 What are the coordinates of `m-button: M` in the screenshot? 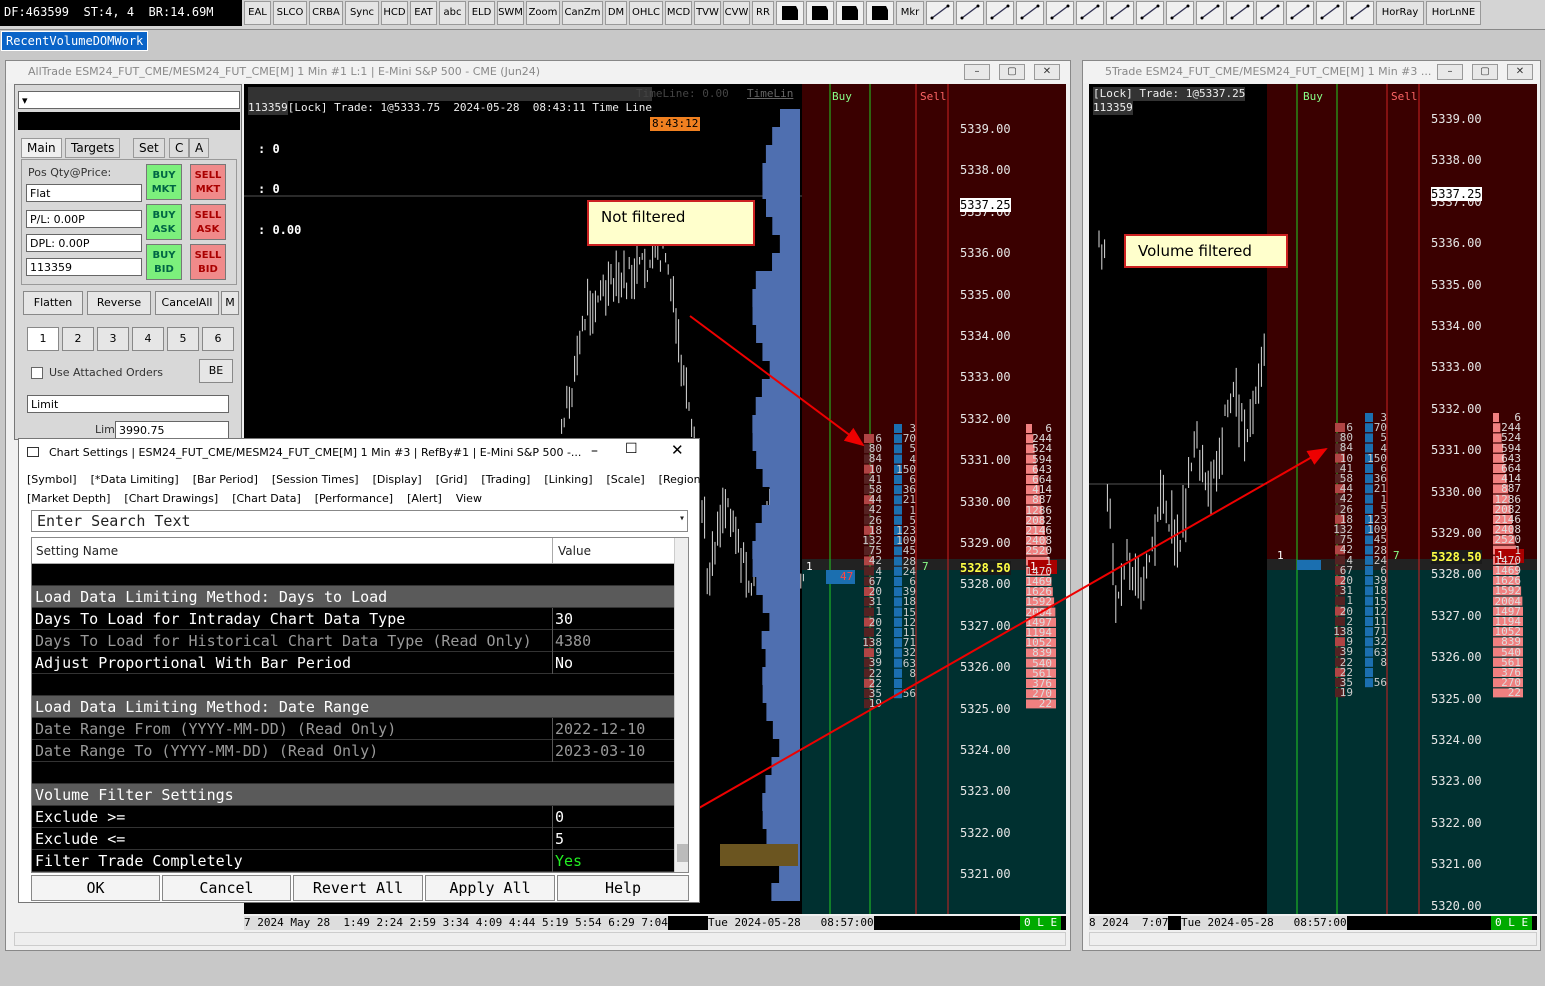 It's located at (230, 303).